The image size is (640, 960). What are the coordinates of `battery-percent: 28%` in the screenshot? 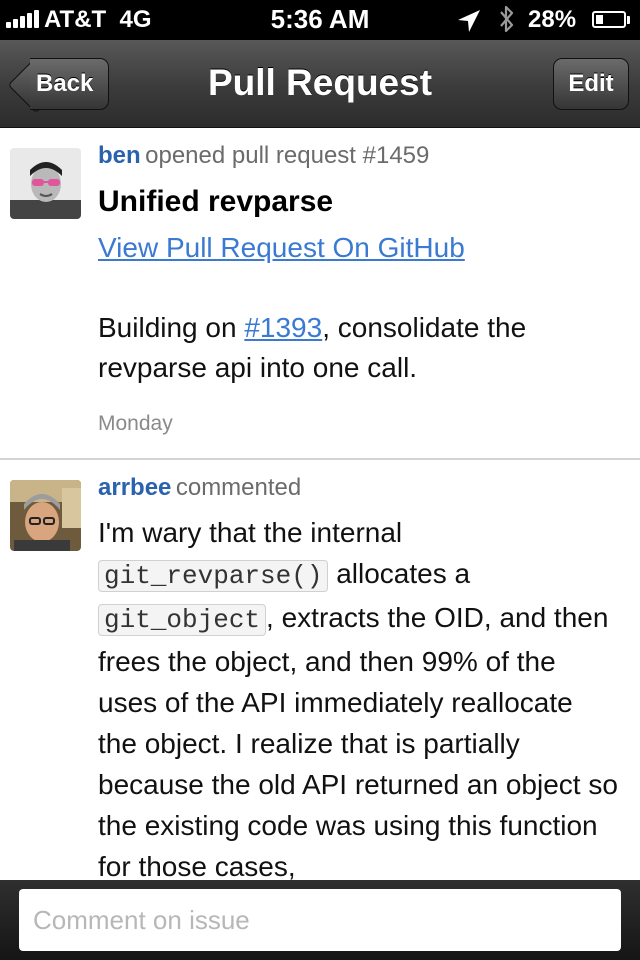 It's located at (552, 19).